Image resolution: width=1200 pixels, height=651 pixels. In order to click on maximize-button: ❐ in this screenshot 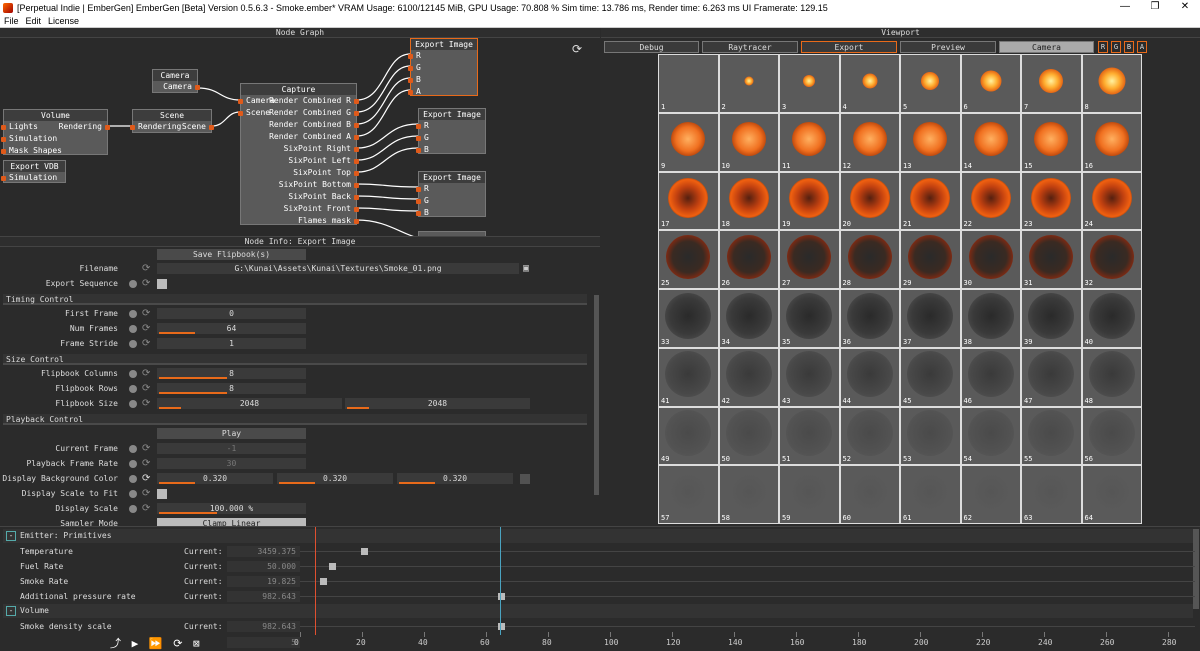, I will do `click(1155, 7)`.